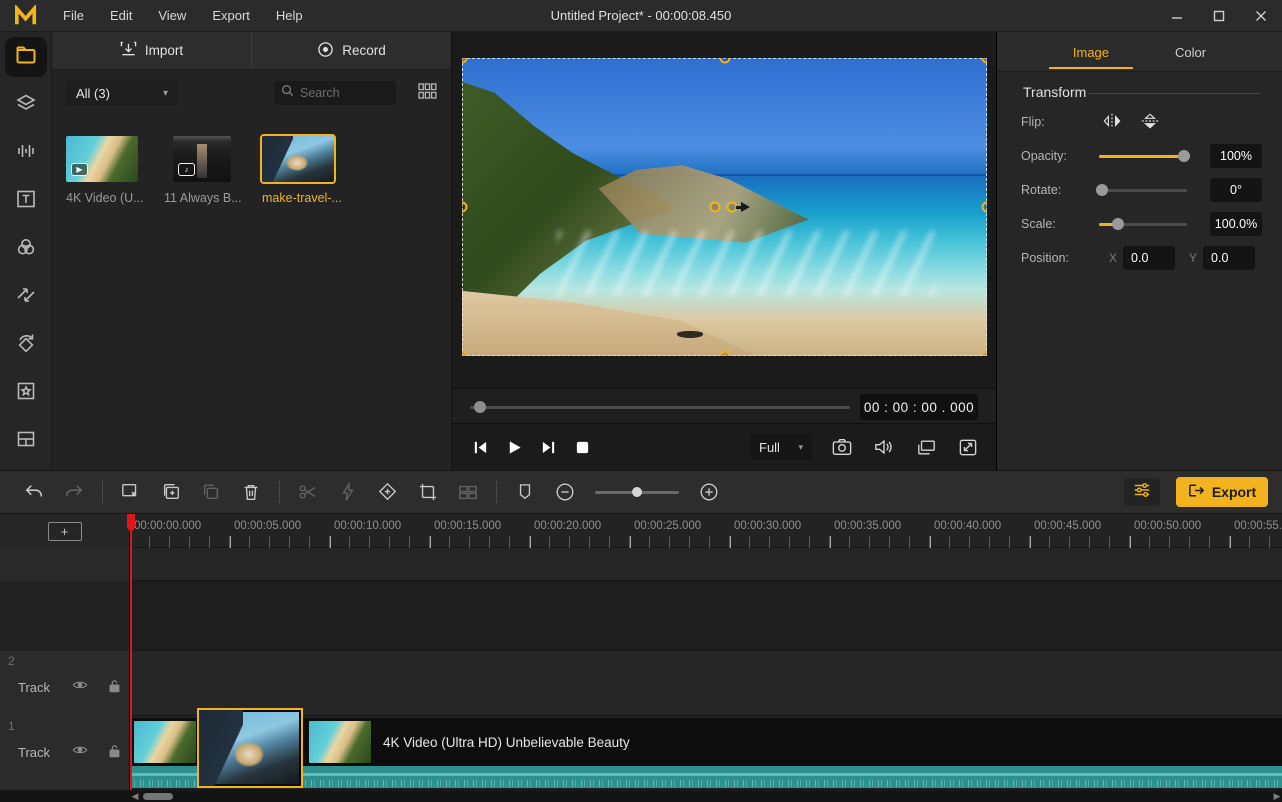  Describe the element at coordinates (1190, 52) in the screenshot. I see `tab-color: Color` at that location.